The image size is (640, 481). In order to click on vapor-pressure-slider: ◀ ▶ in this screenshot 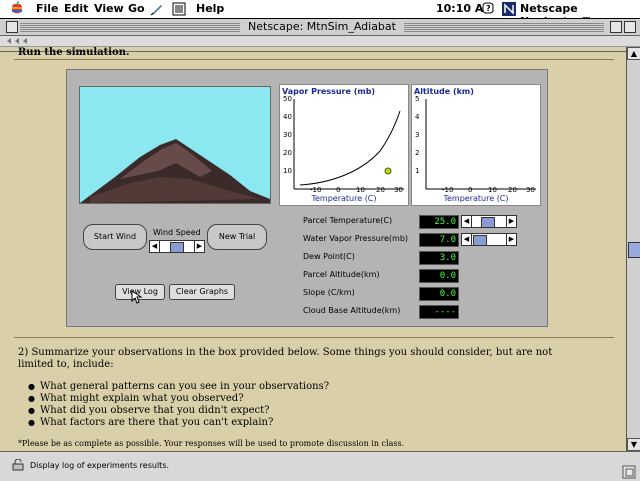, I will do `click(489, 239)`.